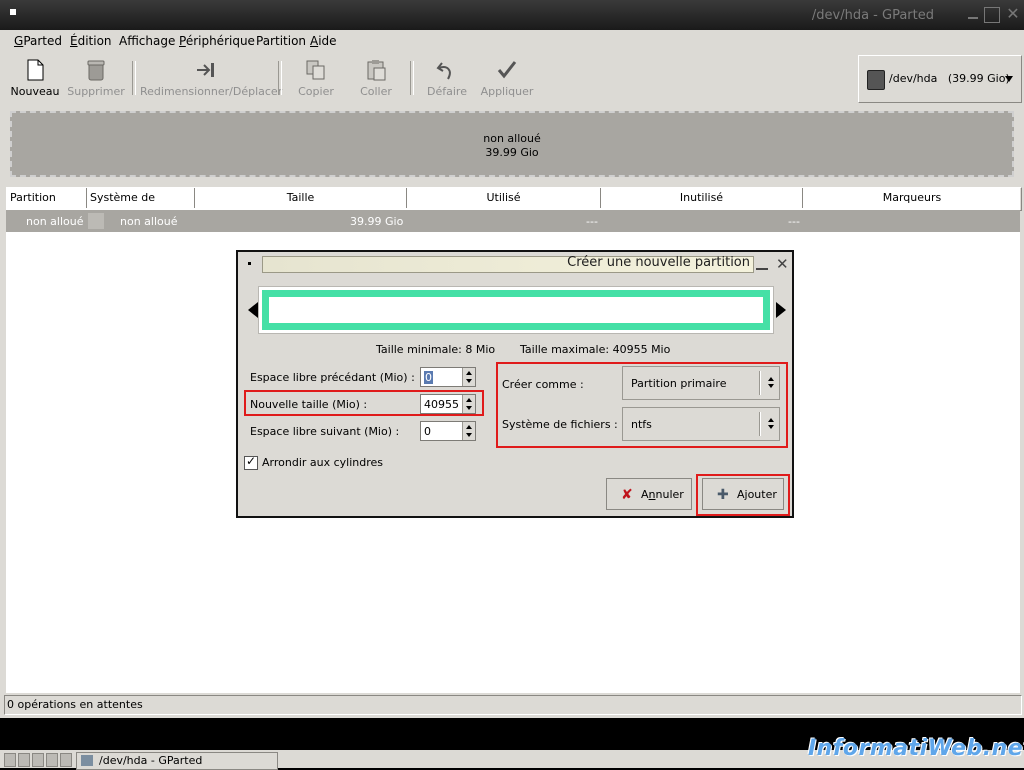 This screenshot has height=770, width=1024. What do you see at coordinates (872, 15) in the screenshot?
I see `window-title: /dev/hda - GParted` at bounding box center [872, 15].